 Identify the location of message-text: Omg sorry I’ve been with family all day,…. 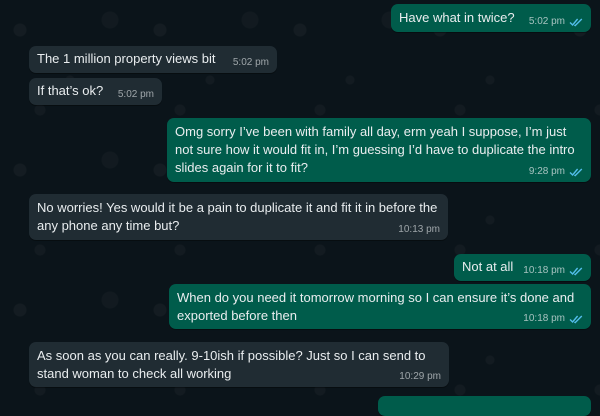
(377, 149).